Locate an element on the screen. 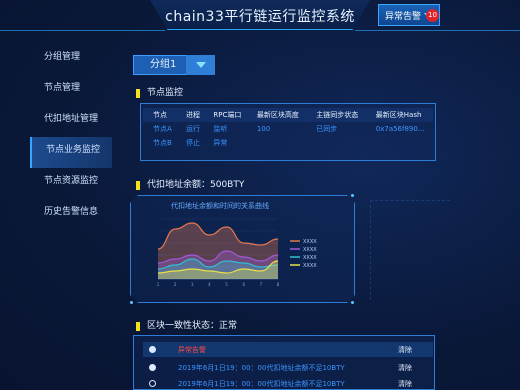 The height and width of the screenshot is (390, 520). sidebar-item-label: 分组管理 is located at coordinates (62, 57).